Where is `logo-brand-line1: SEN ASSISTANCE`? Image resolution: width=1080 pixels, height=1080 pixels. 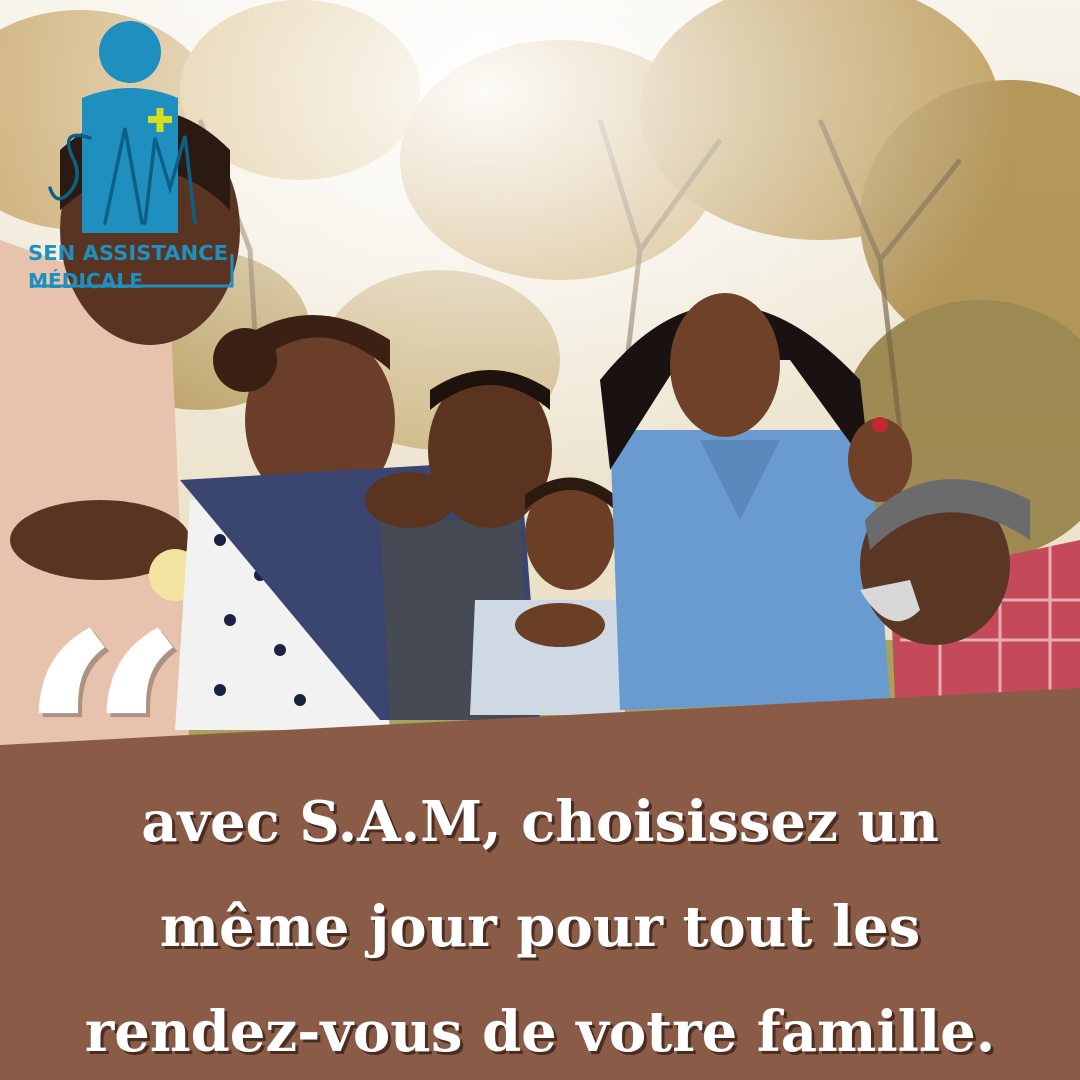 logo-brand-line1: SEN ASSISTANCE is located at coordinates (128, 253).